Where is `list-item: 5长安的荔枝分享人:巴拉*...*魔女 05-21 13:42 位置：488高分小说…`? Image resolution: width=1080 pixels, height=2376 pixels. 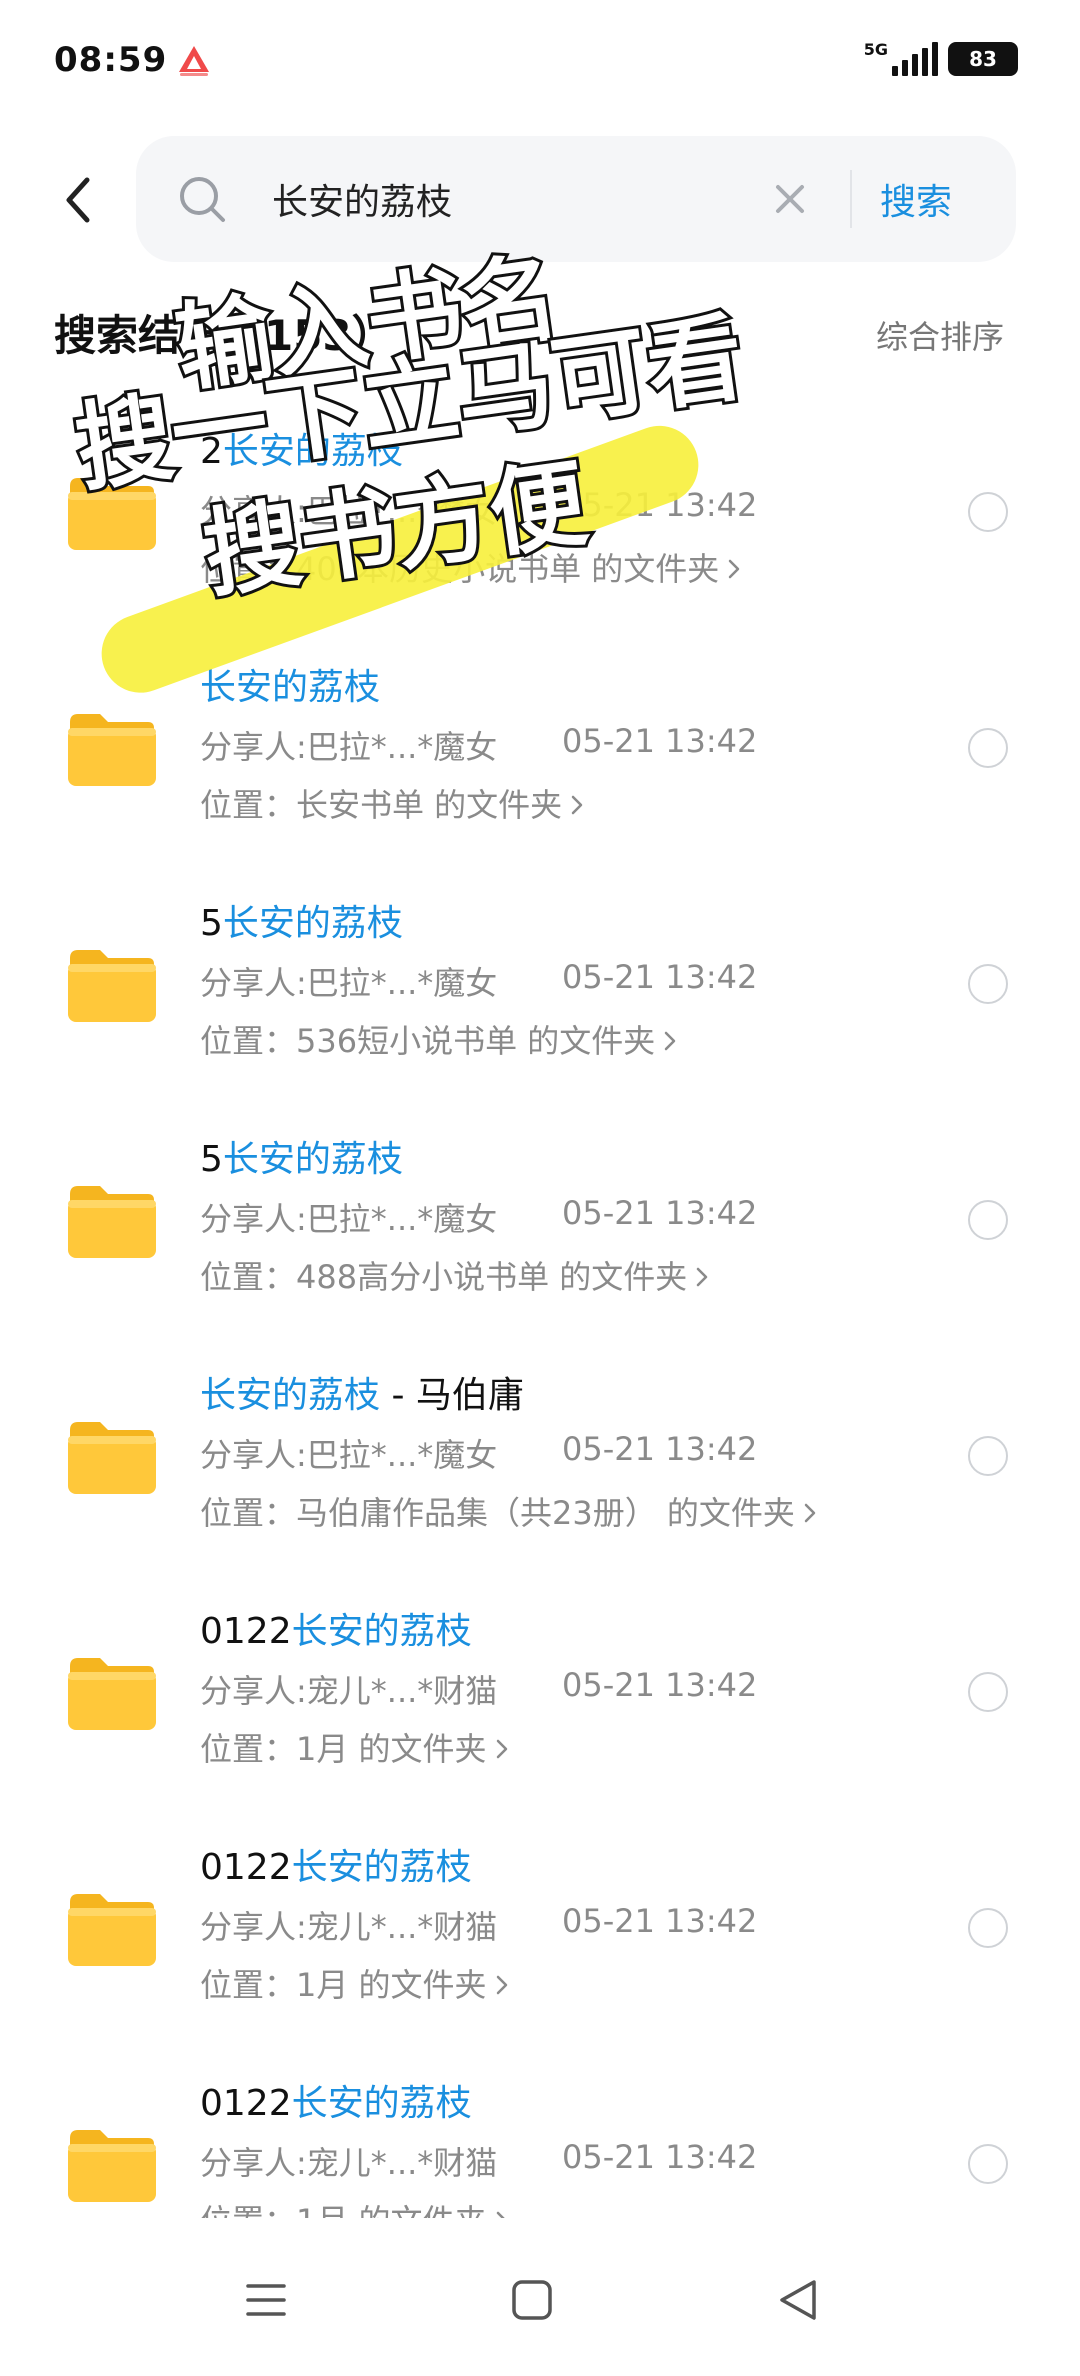 list-item: 5长安的荔枝分享人:巴拉*...*魔女 05-21 13:42 位置：488高分小说… is located at coordinates (540, 1226).